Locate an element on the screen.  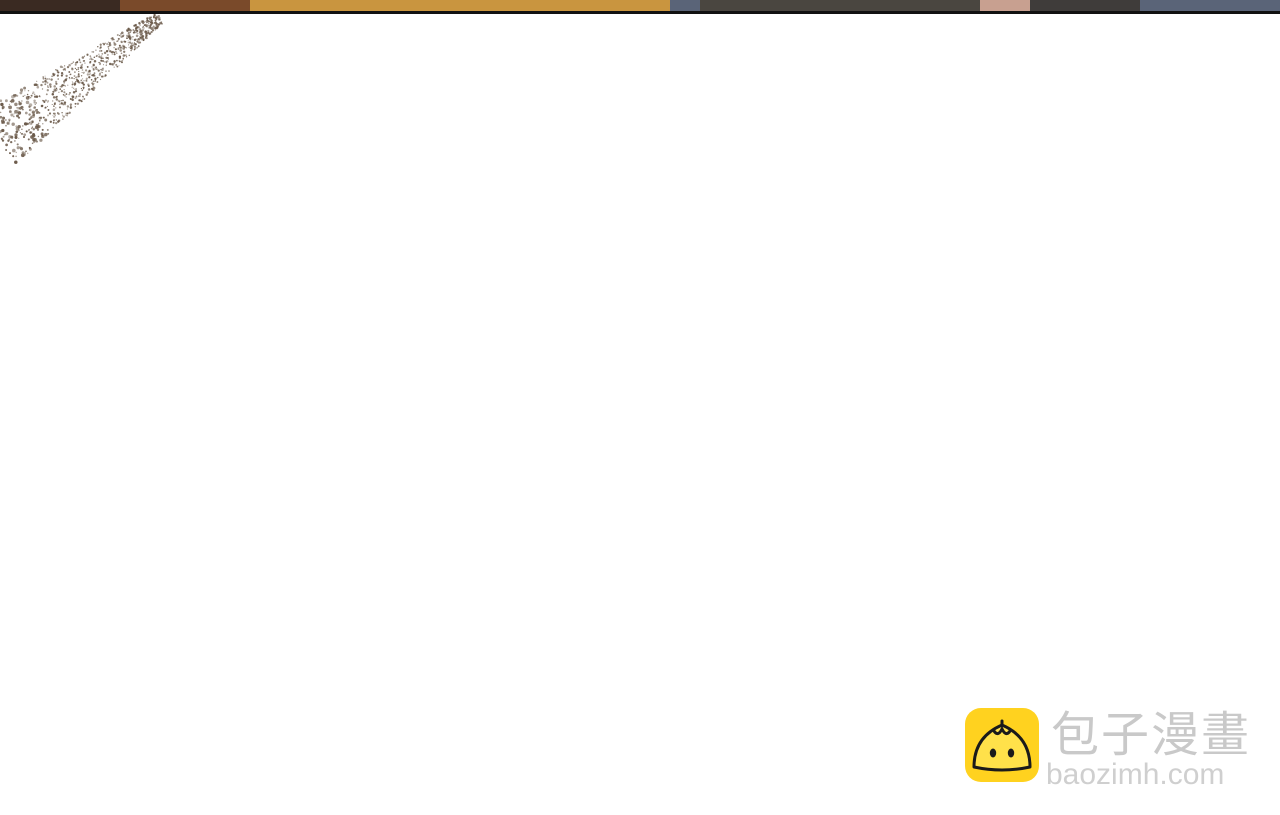
previous-panel-edge is located at coordinates (640, 7).